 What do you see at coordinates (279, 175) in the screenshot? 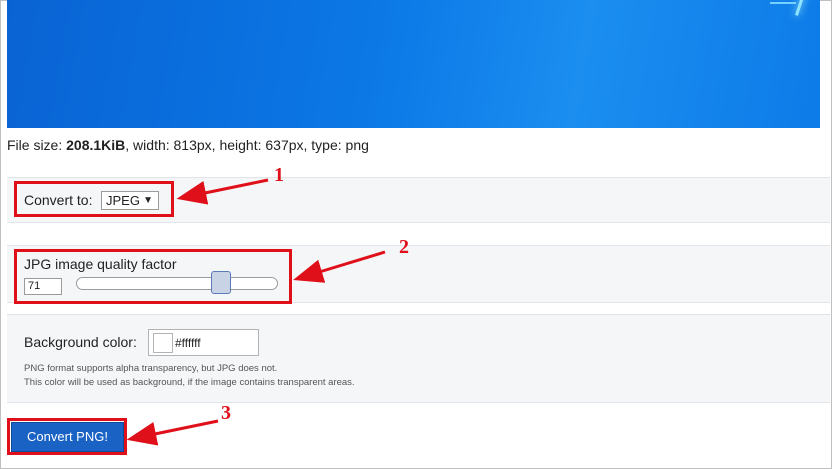
I see `step-number-1: 1` at bounding box center [279, 175].